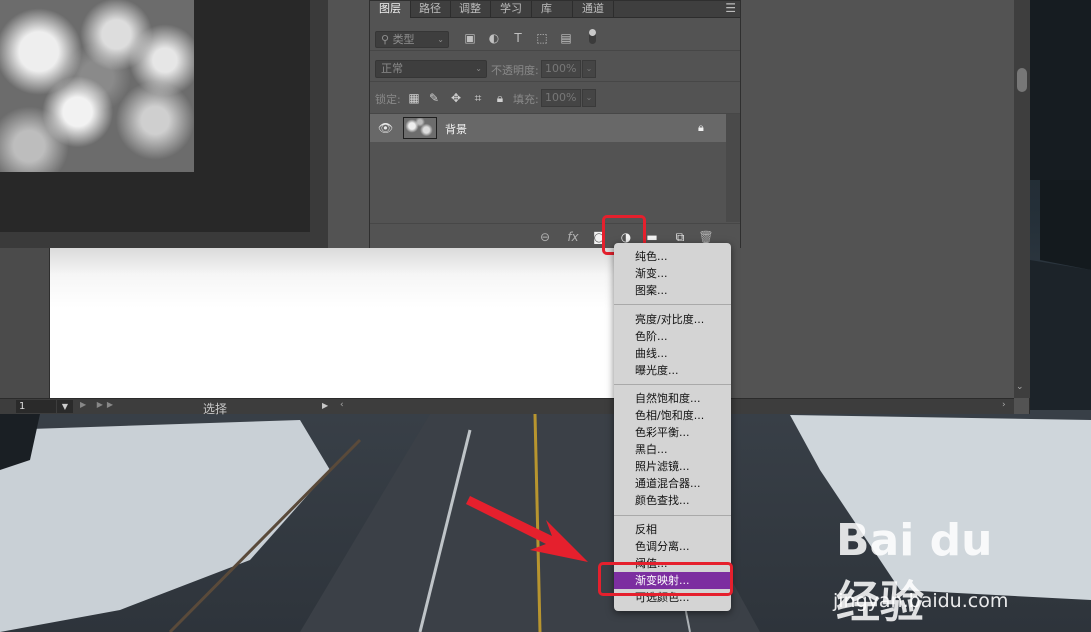  Describe the element at coordinates (573, 237) in the screenshot. I see `fx-icon: fx` at that location.